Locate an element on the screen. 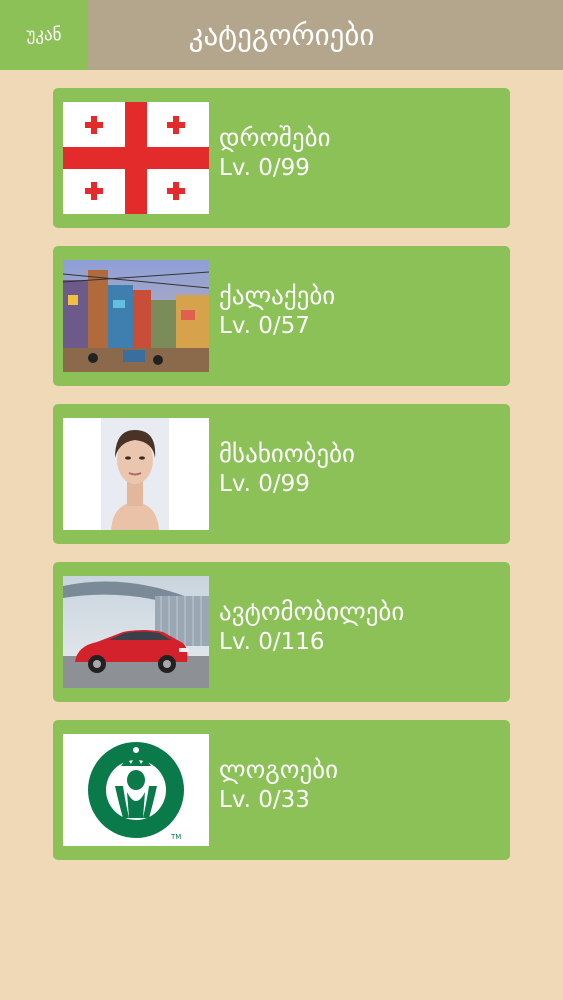 The image size is (563, 1000). top-bar: უკან კატეგორიები is located at coordinates (281, 35).